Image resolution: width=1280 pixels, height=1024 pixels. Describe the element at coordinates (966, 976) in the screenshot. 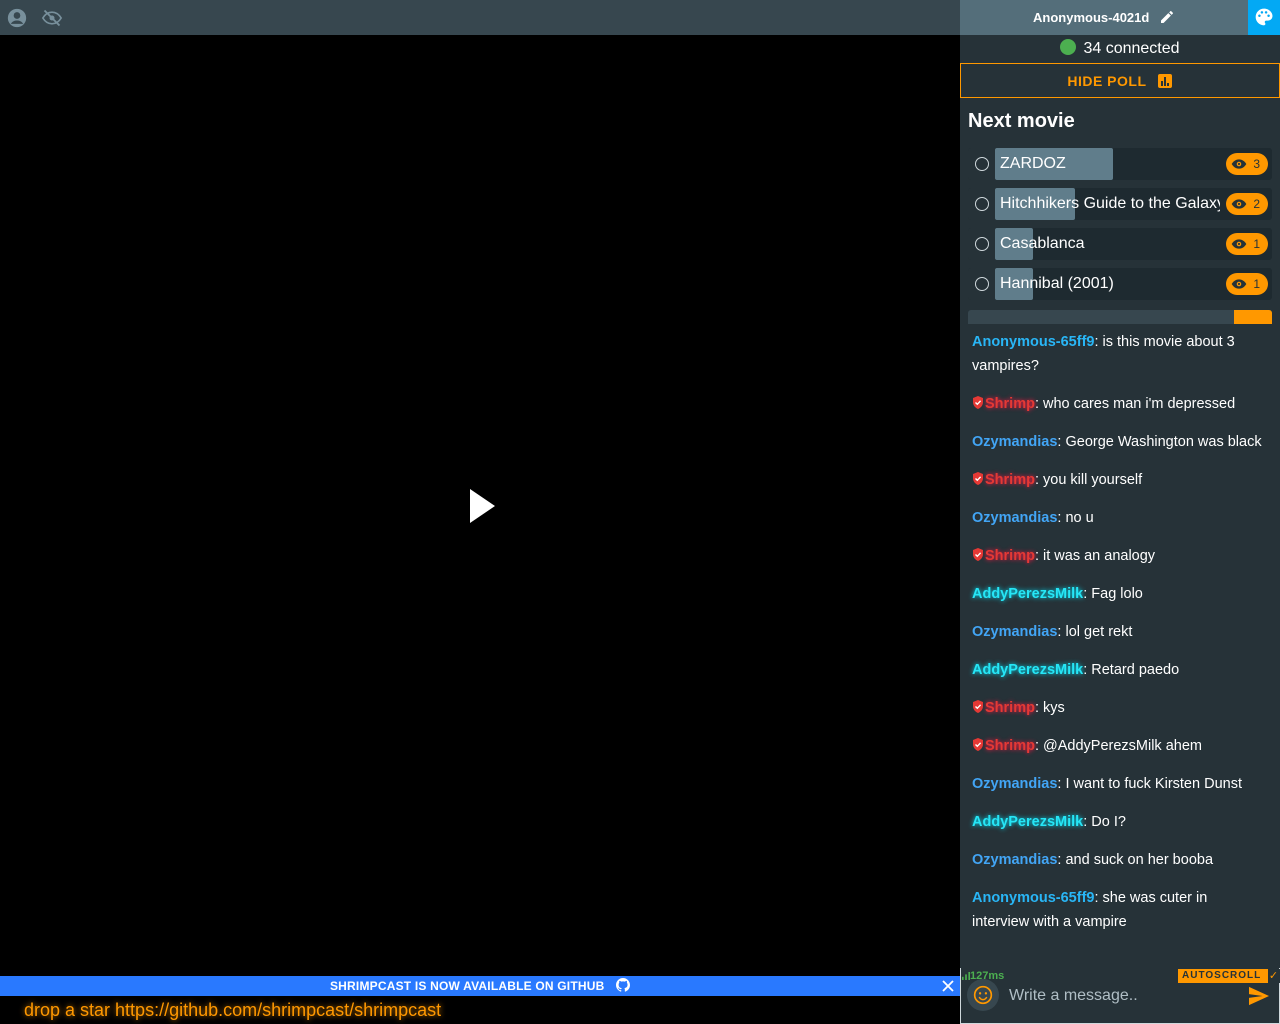

I see `signal-icon` at that location.